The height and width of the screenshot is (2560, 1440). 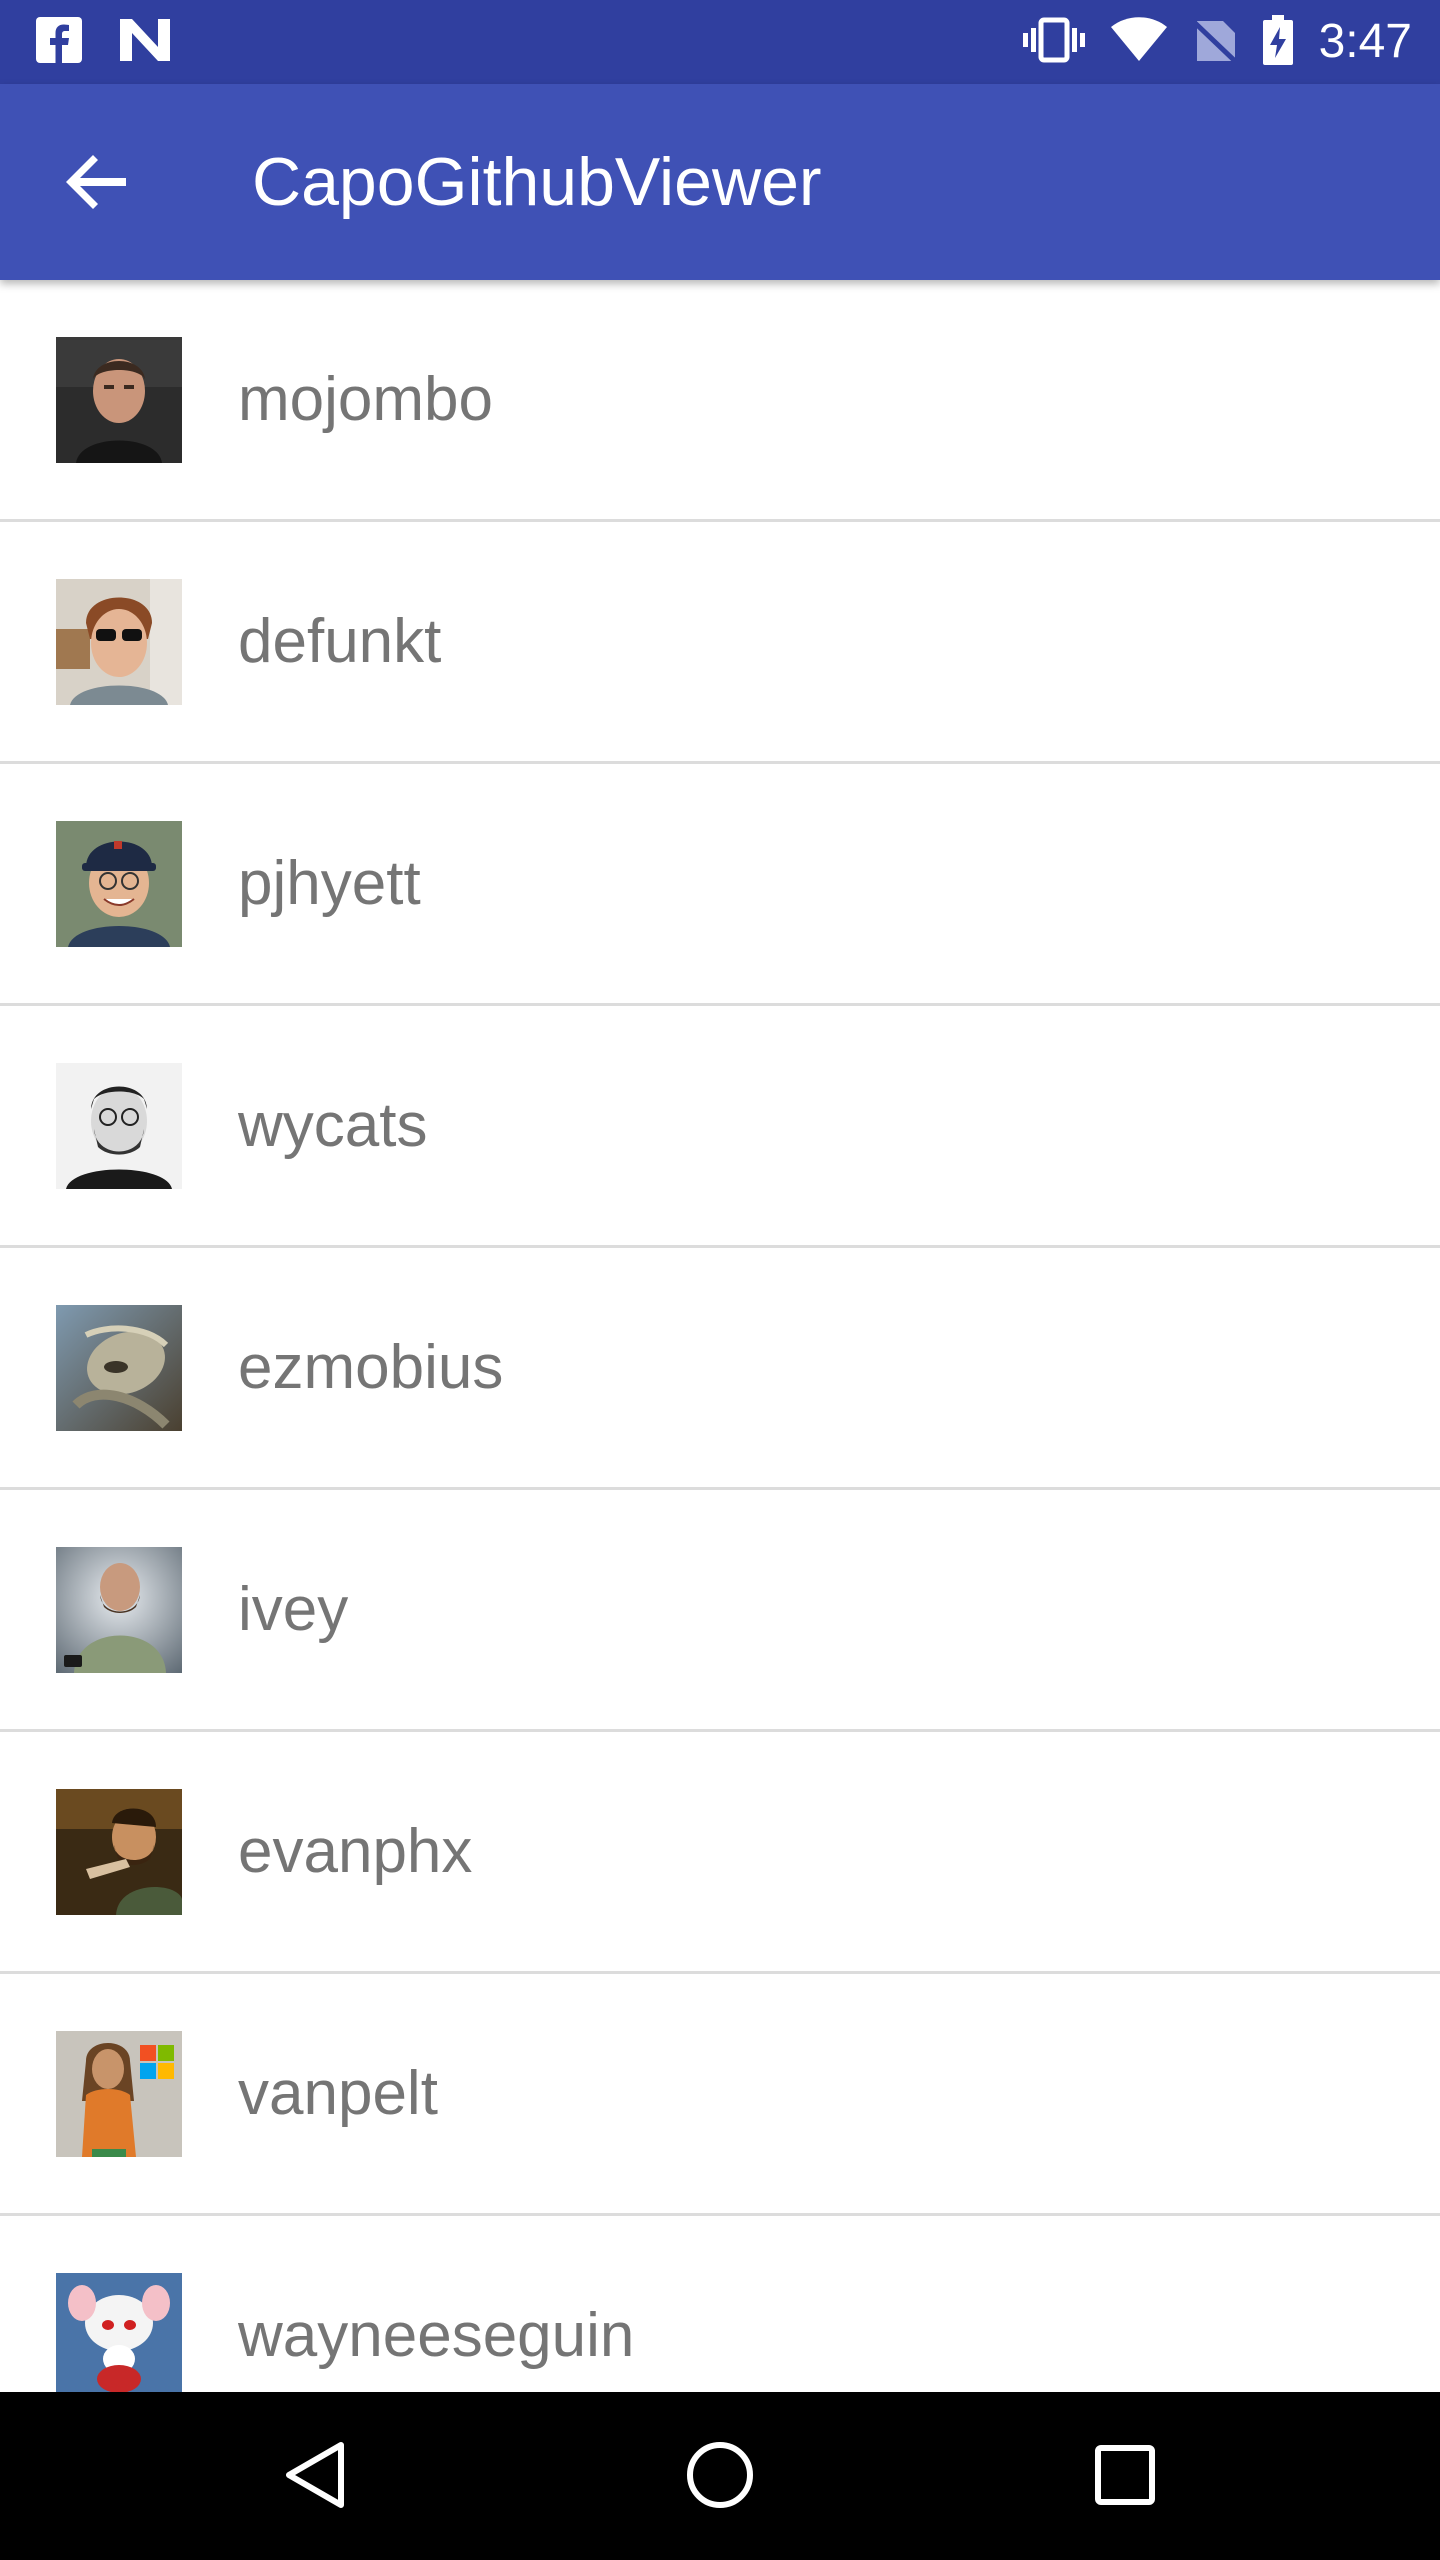 I want to click on avatar-pjhyett, so click(x=119, y=883).